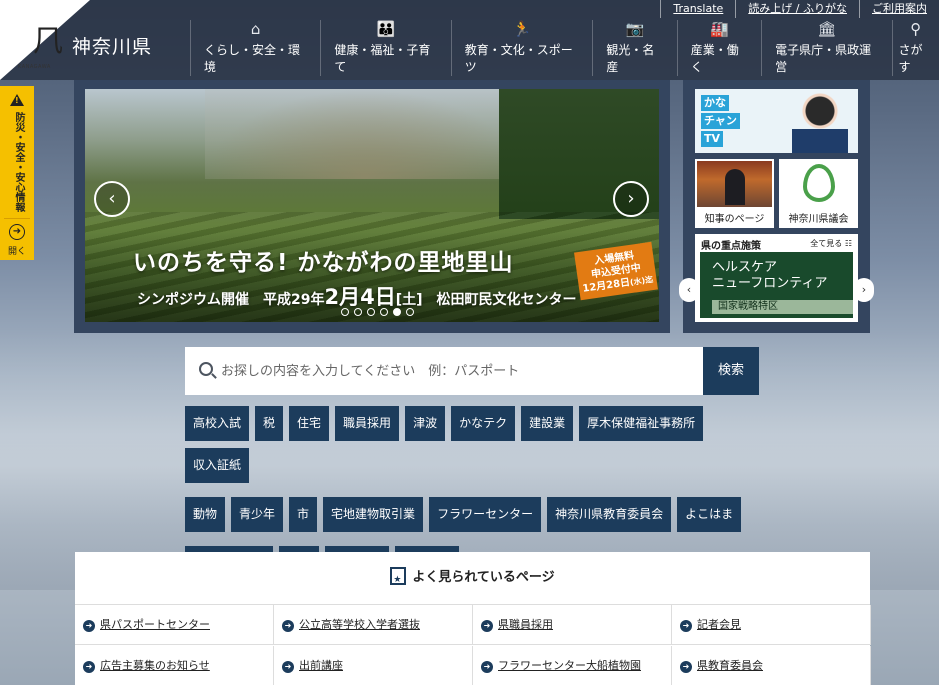 Image resolution: width=939 pixels, height=685 pixels. What do you see at coordinates (547, 423) in the screenshot?
I see `keyword-tag: 建設業` at bounding box center [547, 423].